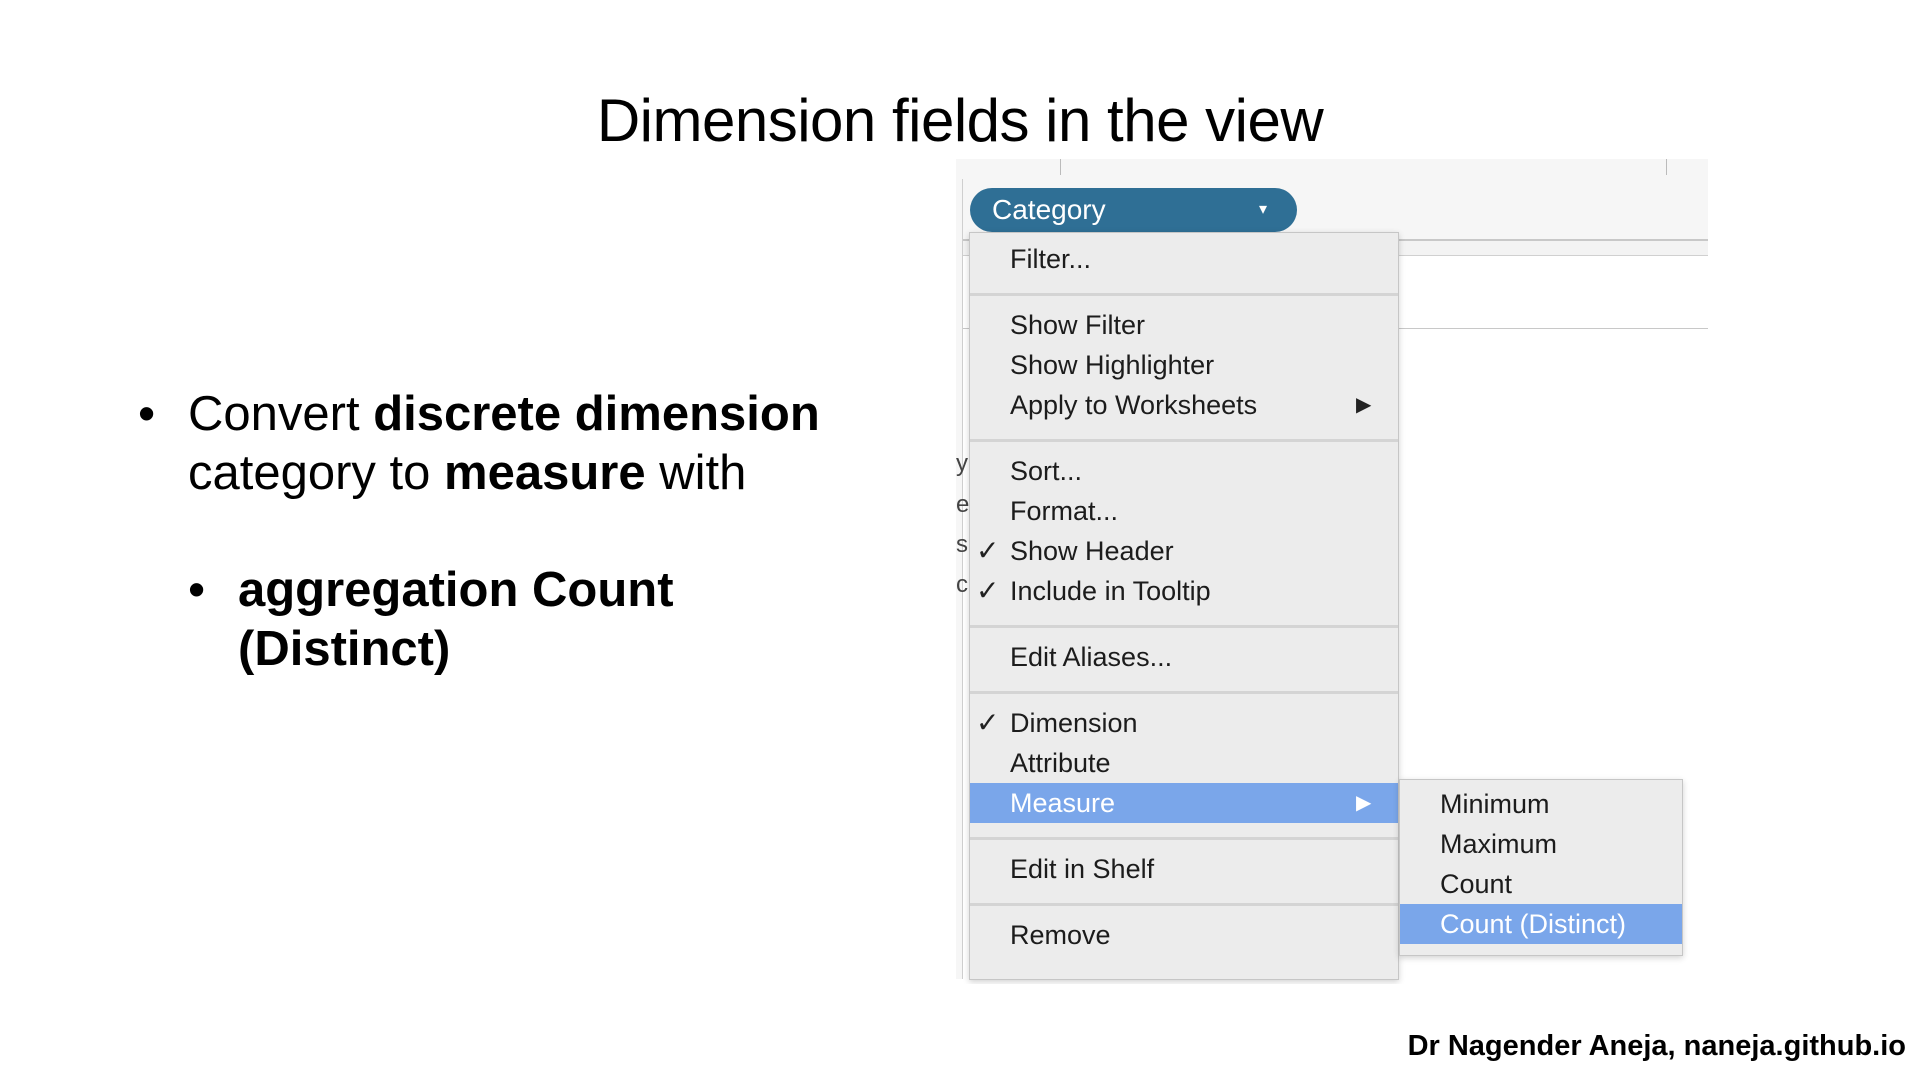 The width and height of the screenshot is (1920, 1080). Describe the element at coordinates (960, 120) in the screenshot. I see `slide-title: Dimension fields in the view` at that location.